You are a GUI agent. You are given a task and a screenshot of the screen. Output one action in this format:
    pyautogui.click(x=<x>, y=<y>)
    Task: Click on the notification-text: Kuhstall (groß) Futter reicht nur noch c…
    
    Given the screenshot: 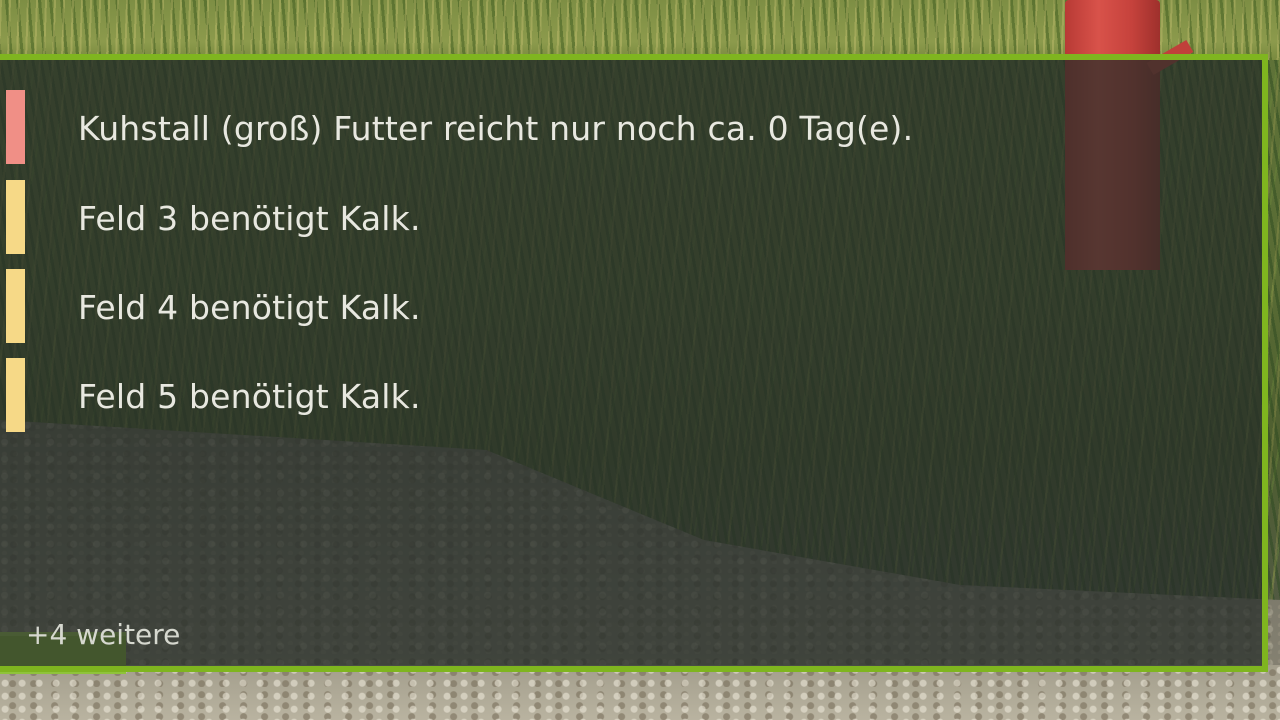 What is the action you would take?
    pyautogui.click(x=496, y=128)
    